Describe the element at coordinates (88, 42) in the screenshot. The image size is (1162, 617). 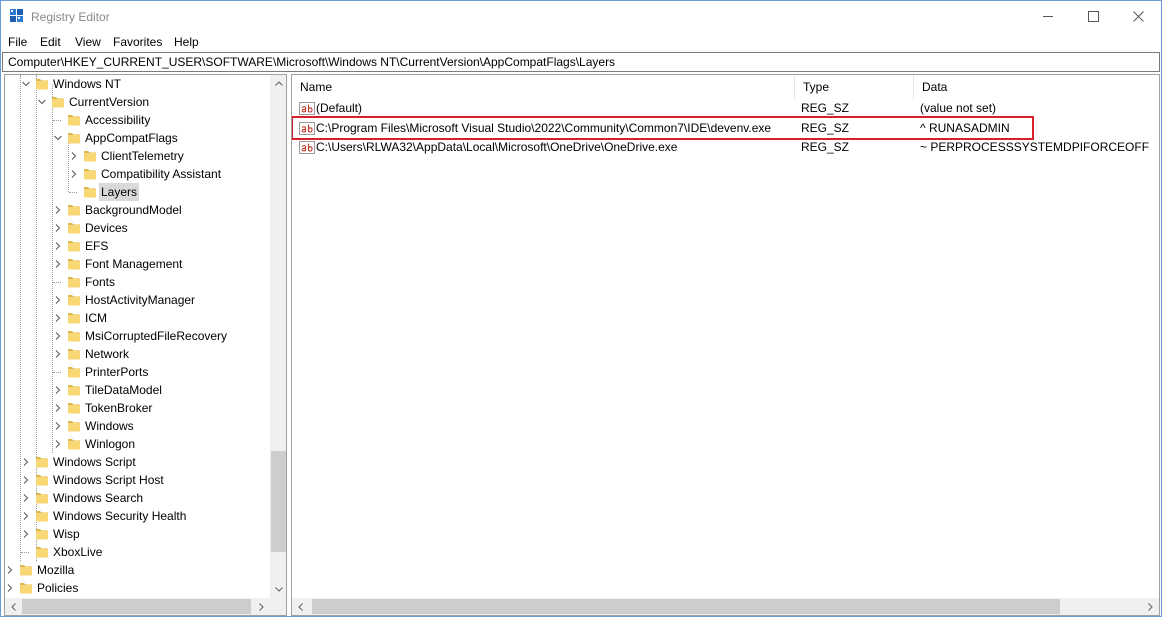
I see `menu-view: View` at that location.